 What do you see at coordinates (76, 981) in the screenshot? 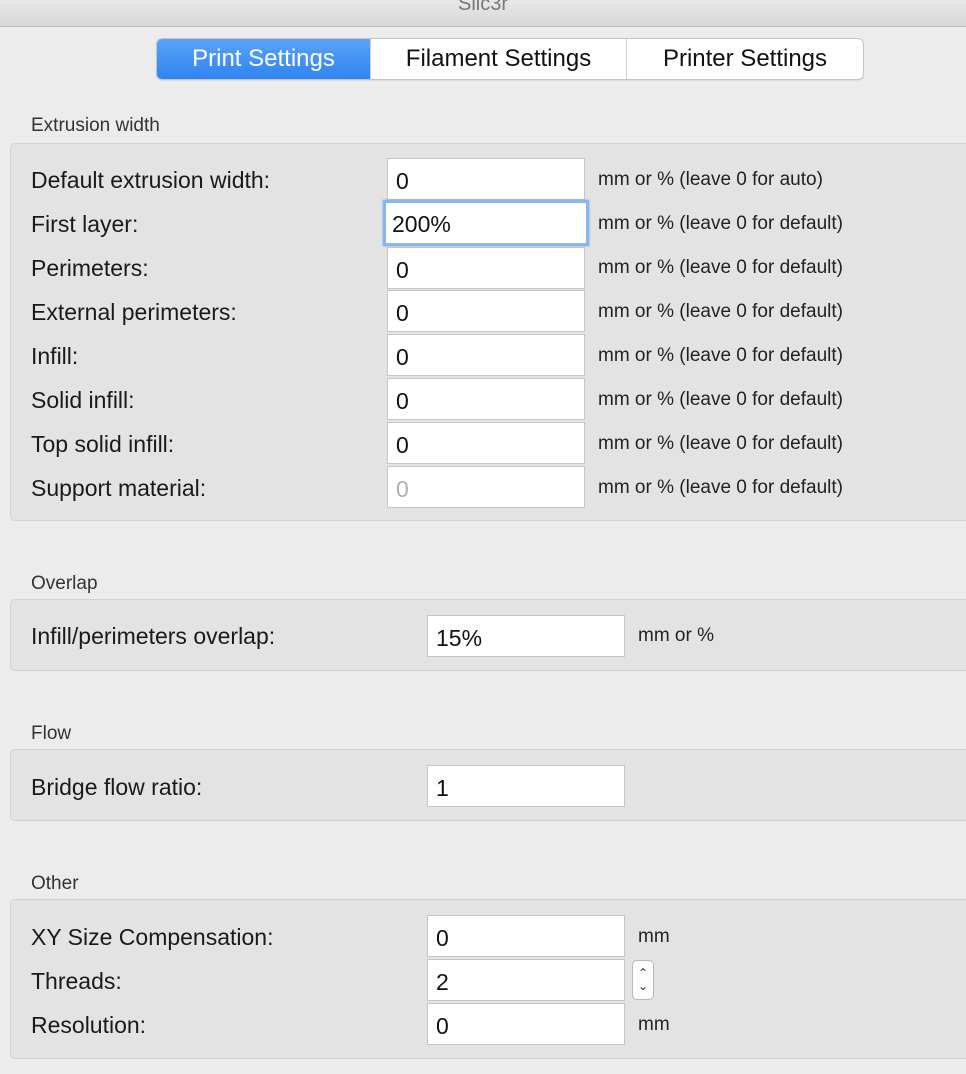
I see `label-threads: Threads:` at bounding box center [76, 981].